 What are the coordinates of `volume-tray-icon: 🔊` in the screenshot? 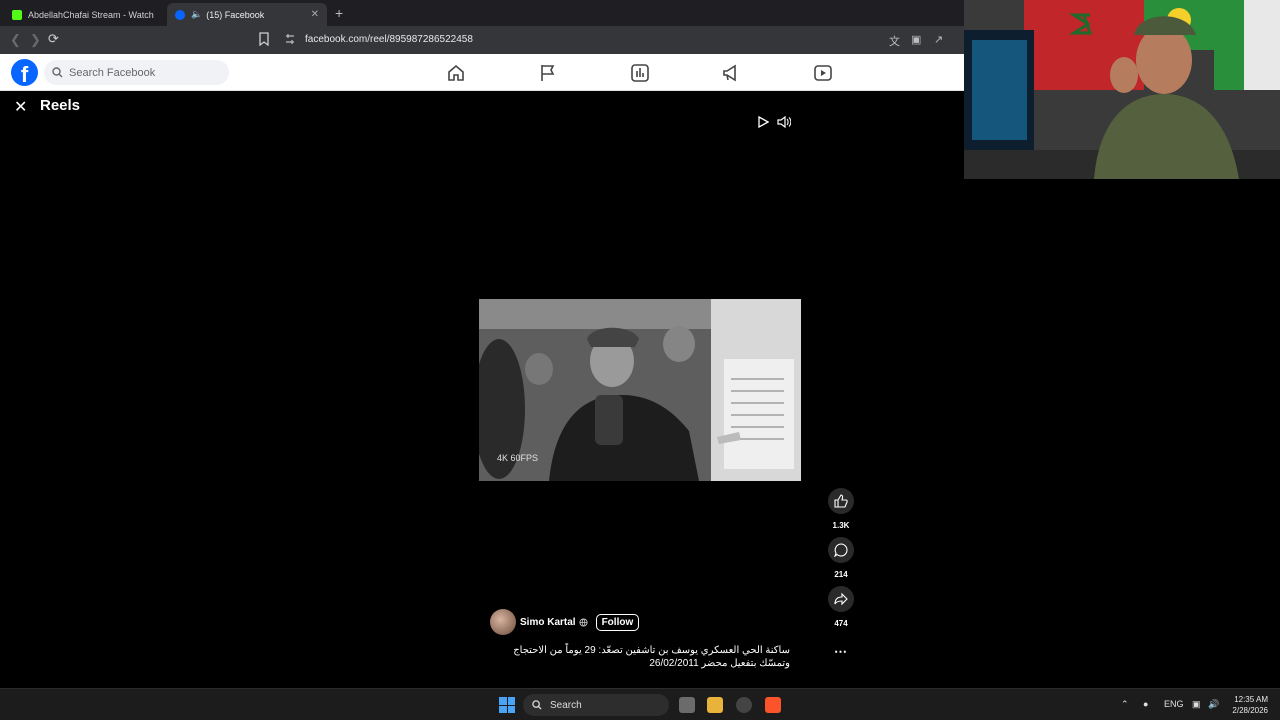 It's located at (1213, 704).